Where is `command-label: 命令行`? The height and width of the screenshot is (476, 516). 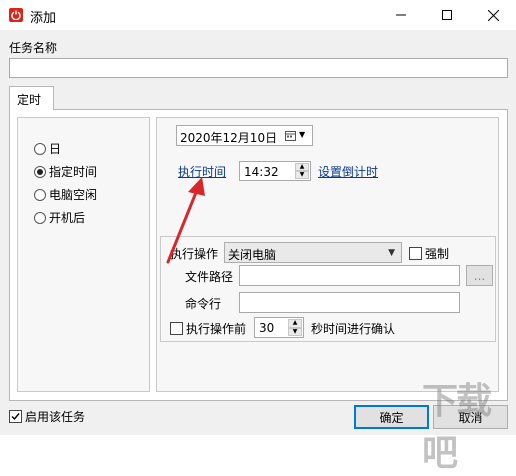 command-label: 命令行 is located at coordinates (203, 304).